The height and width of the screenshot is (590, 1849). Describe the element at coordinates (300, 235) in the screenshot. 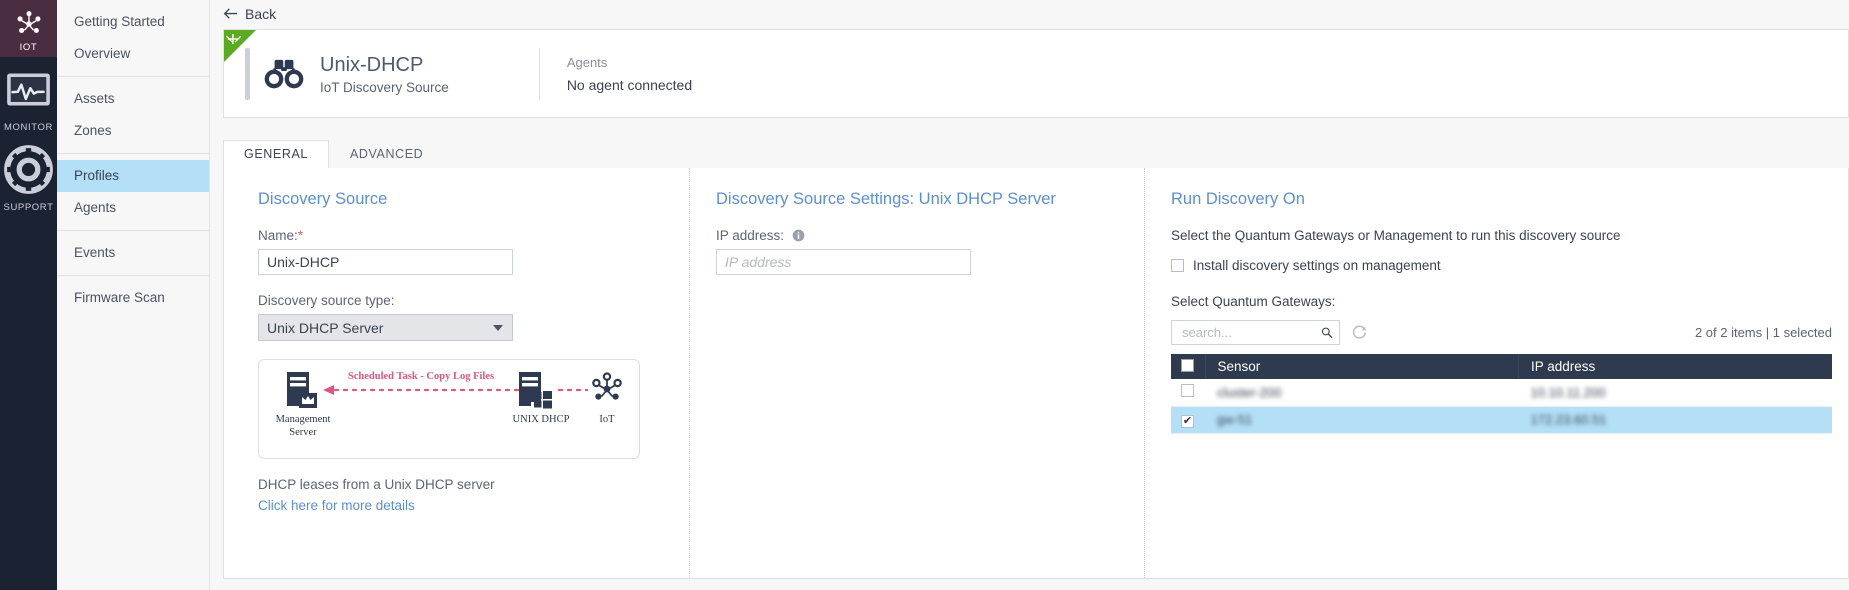

I see `required-marker: *` at that location.